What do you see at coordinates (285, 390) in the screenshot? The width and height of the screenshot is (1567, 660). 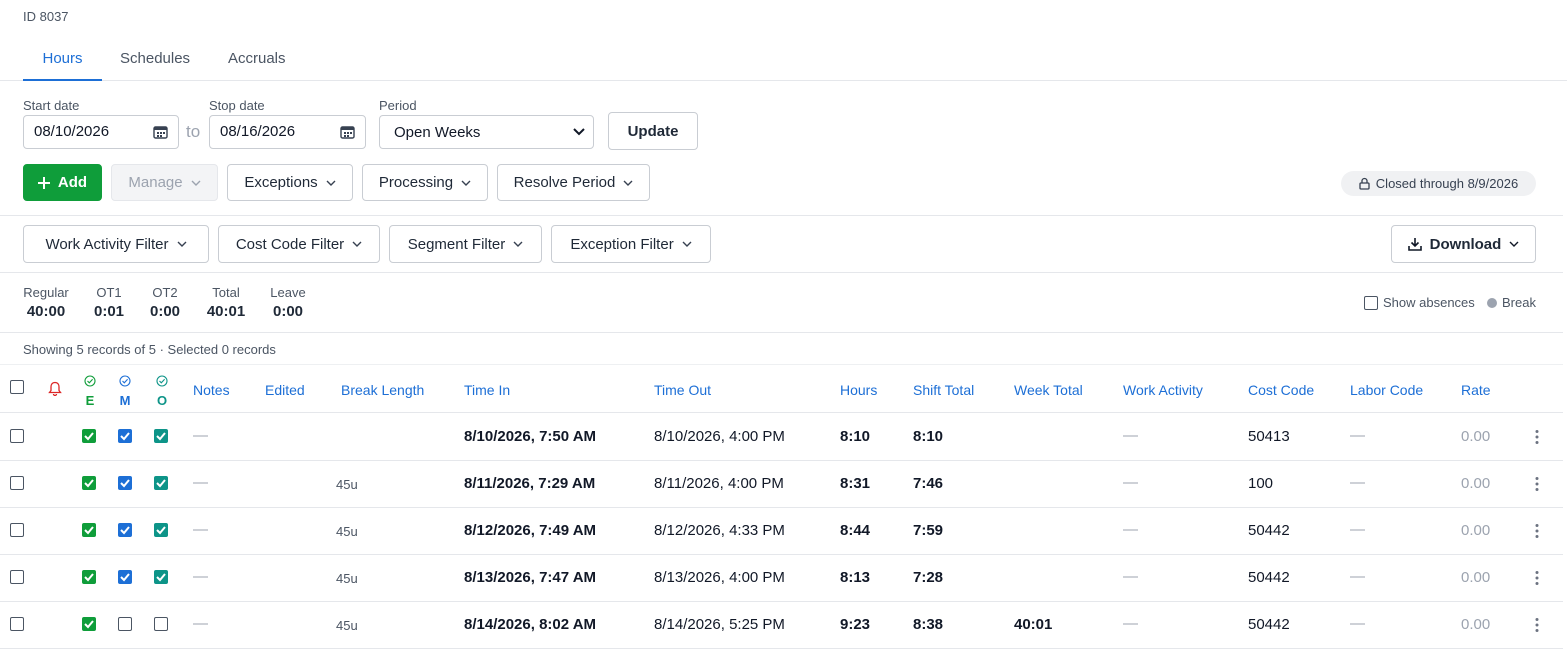 I see `column-edited: Edited` at bounding box center [285, 390].